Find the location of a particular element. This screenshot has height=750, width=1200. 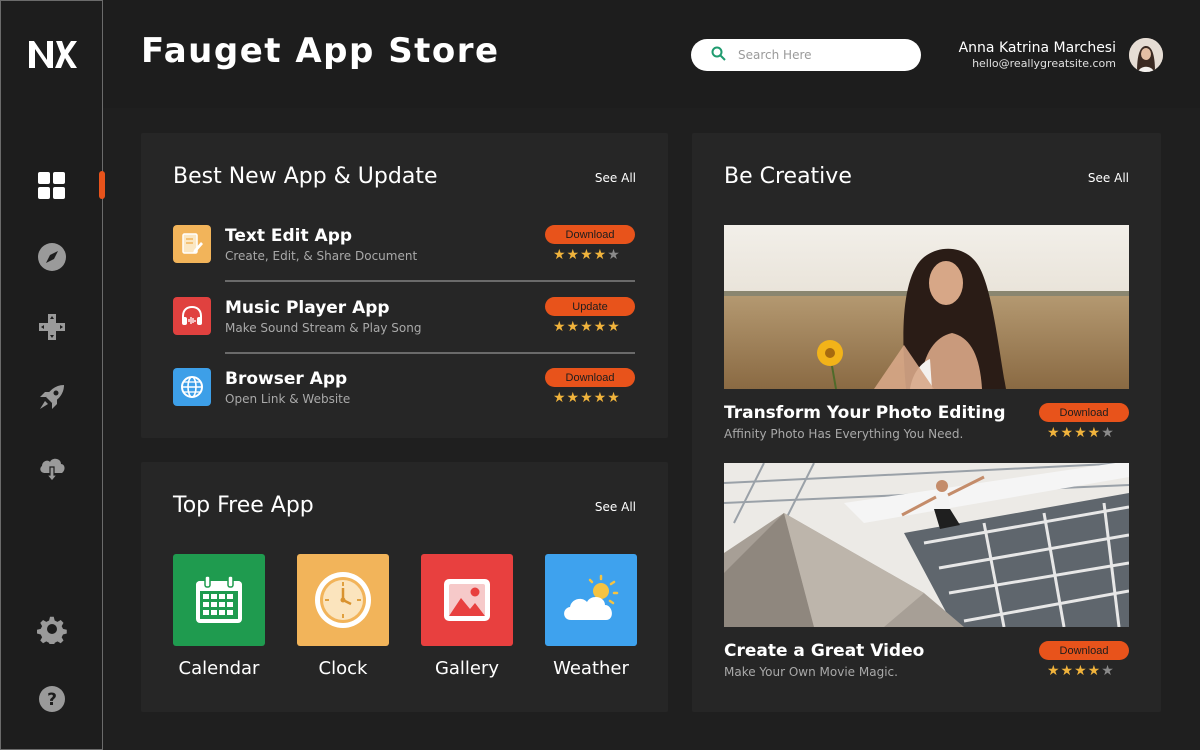

app-name: Text Edit App is located at coordinates (289, 236).